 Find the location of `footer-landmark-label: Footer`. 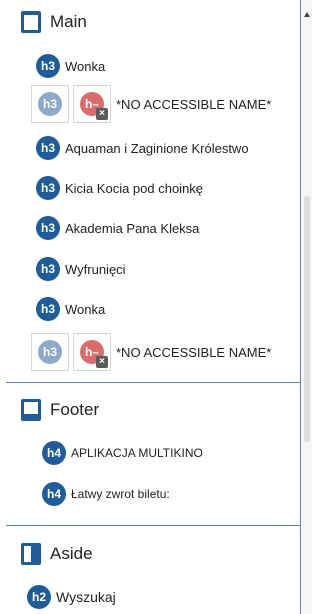

footer-landmark-label: Footer is located at coordinates (75, 409).